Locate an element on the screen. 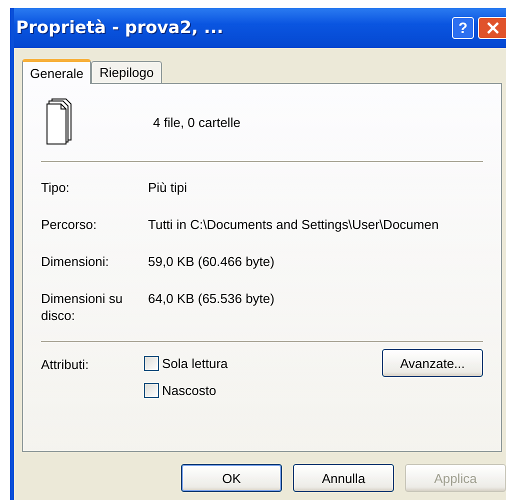  close-icon is located at coordinates (493, 28).